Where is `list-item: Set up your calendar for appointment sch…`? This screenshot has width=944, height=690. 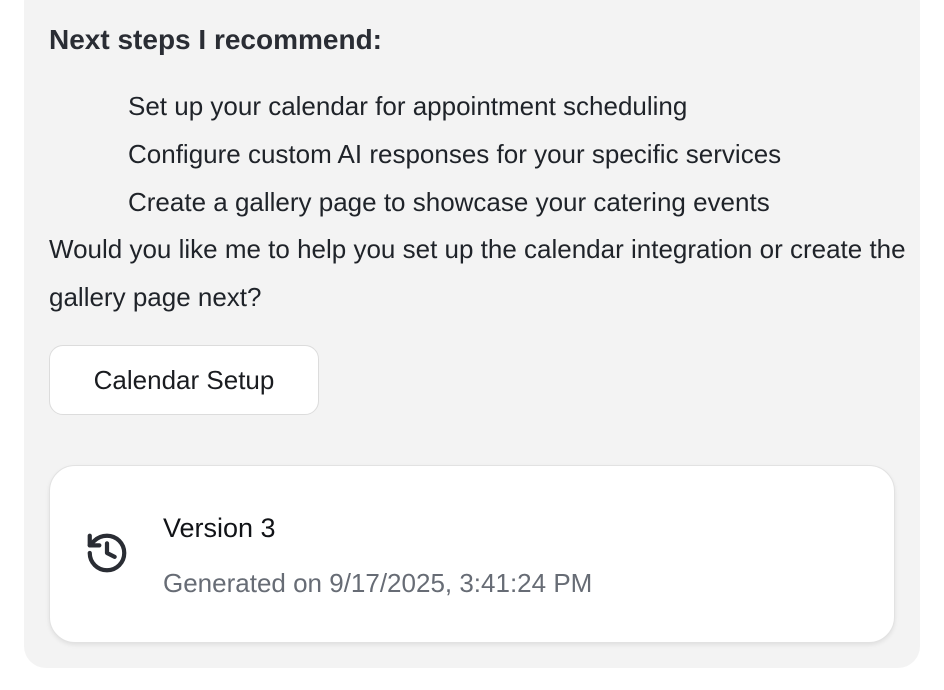 list-item: Set up your calendar for appointment sch… is located at coordinates (408, 106).